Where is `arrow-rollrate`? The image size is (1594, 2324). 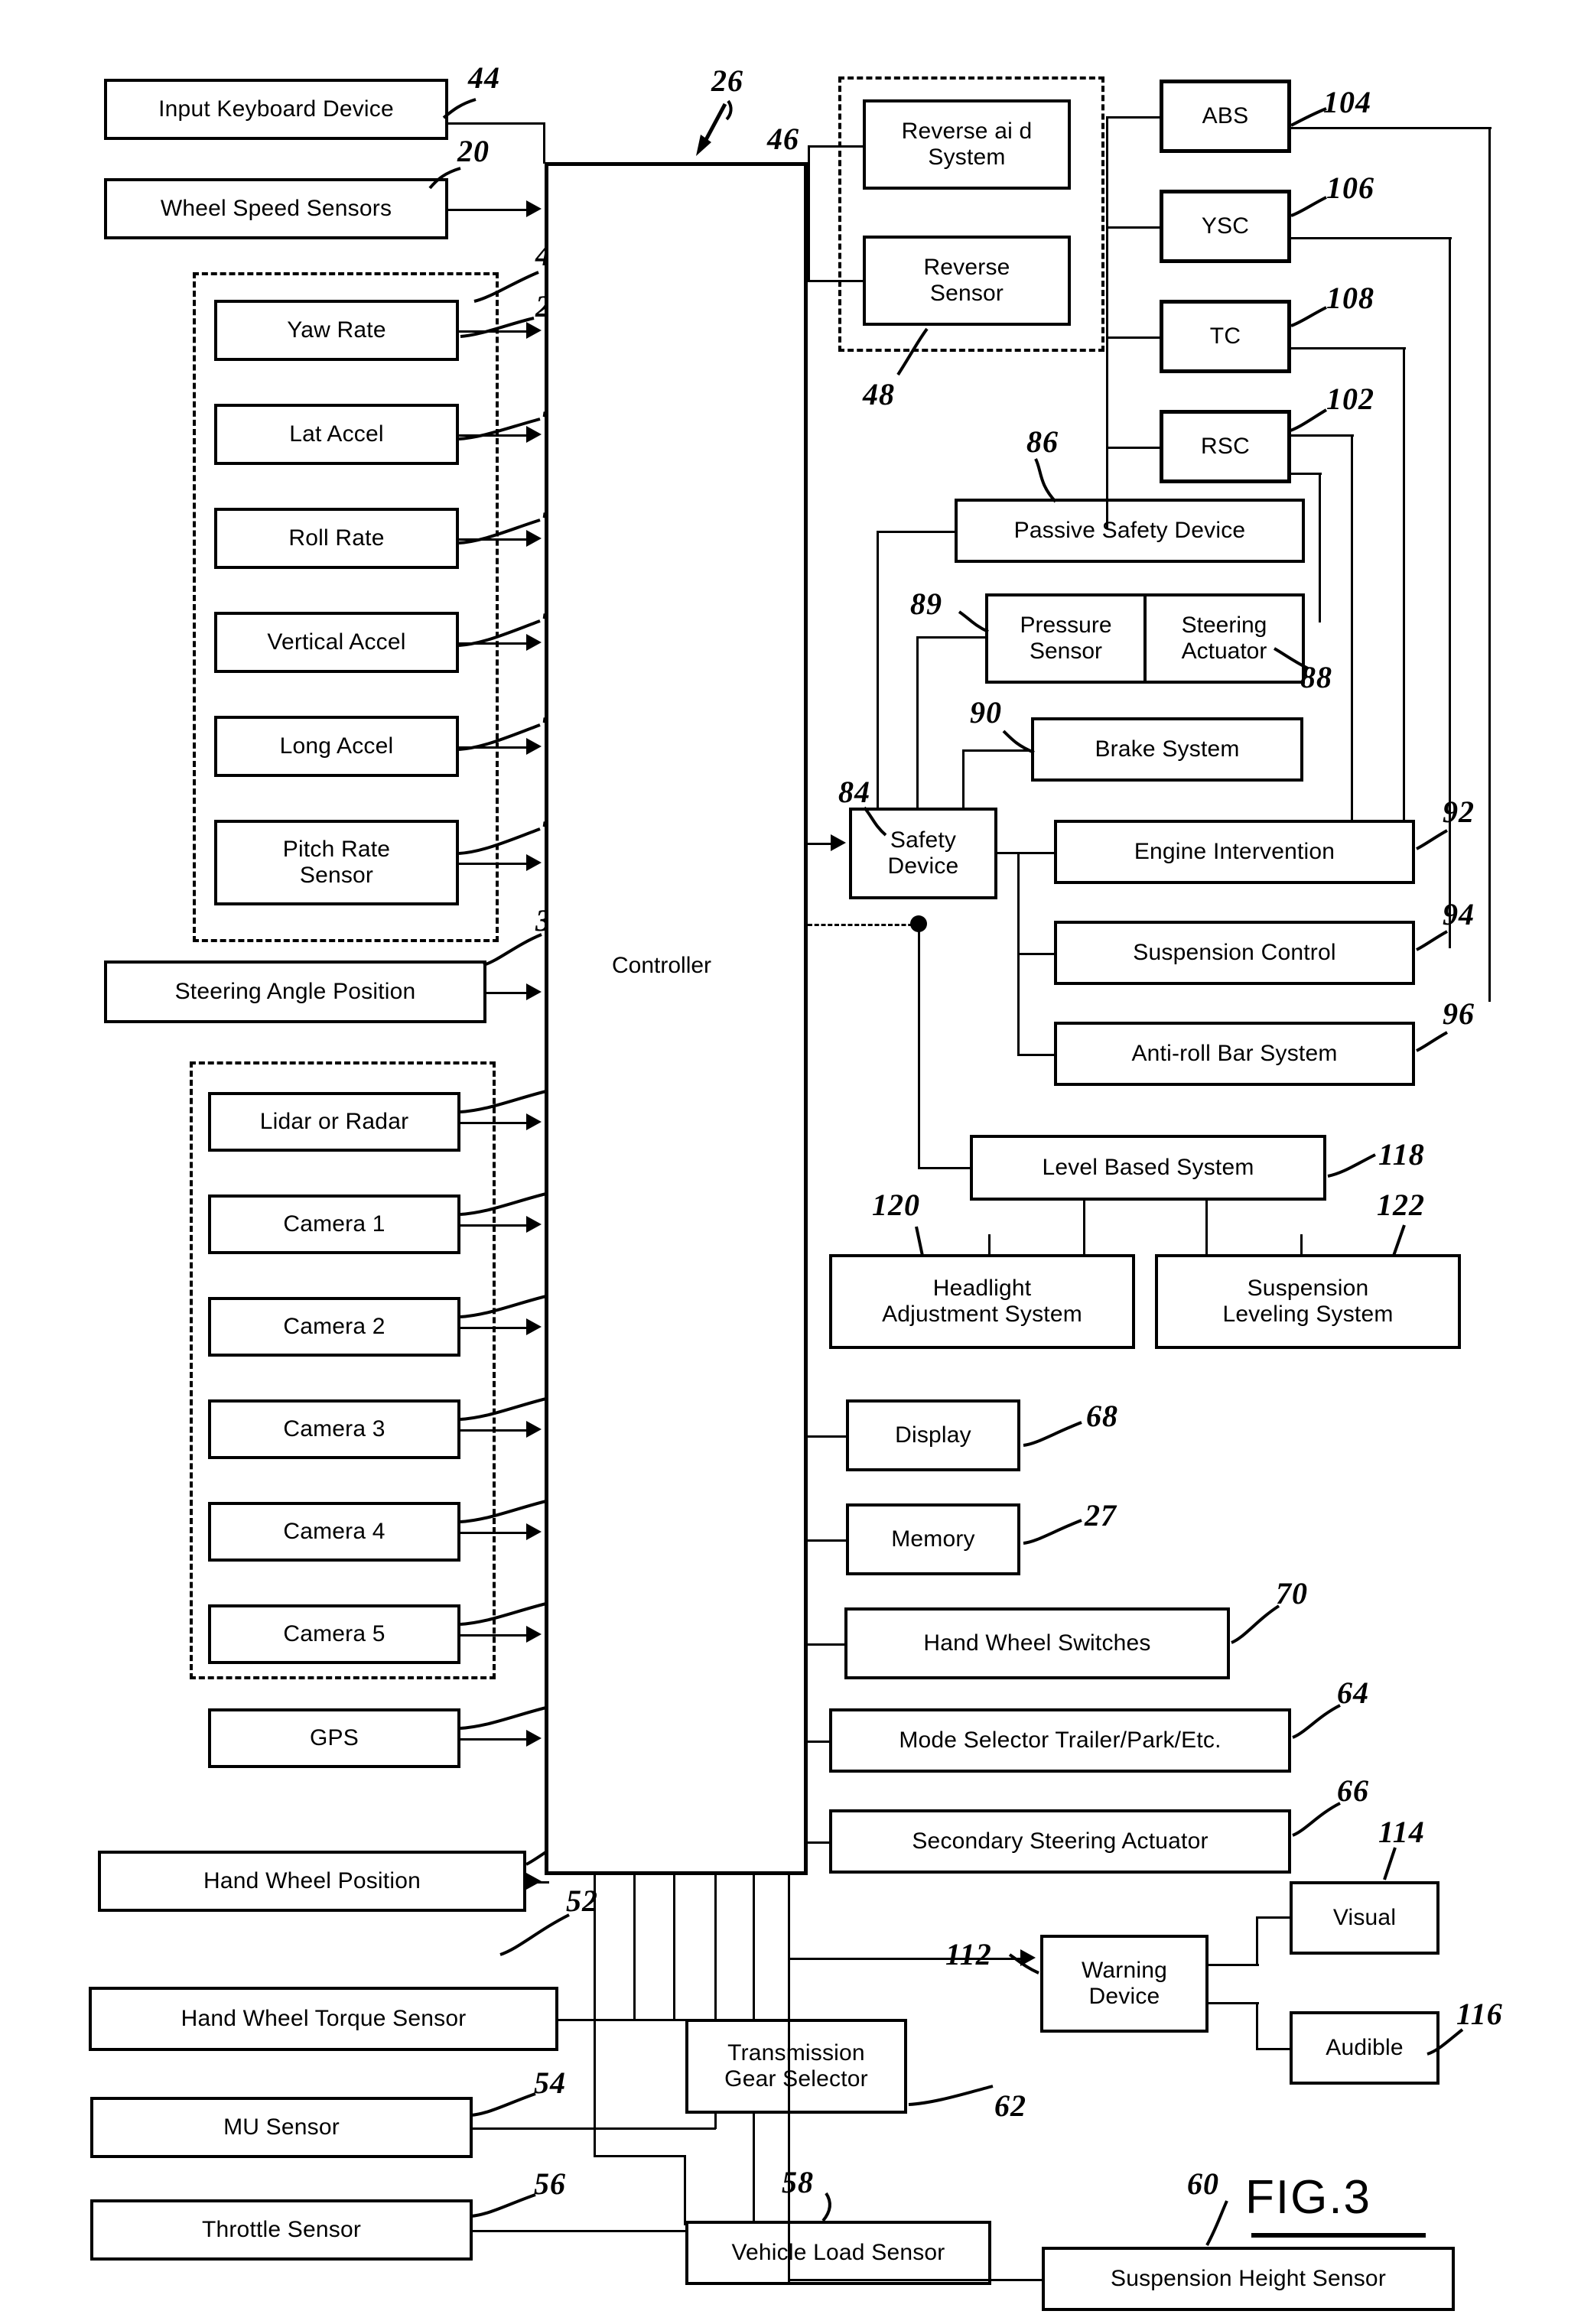
arrow-rollrate is located at coordinates (534, 538).